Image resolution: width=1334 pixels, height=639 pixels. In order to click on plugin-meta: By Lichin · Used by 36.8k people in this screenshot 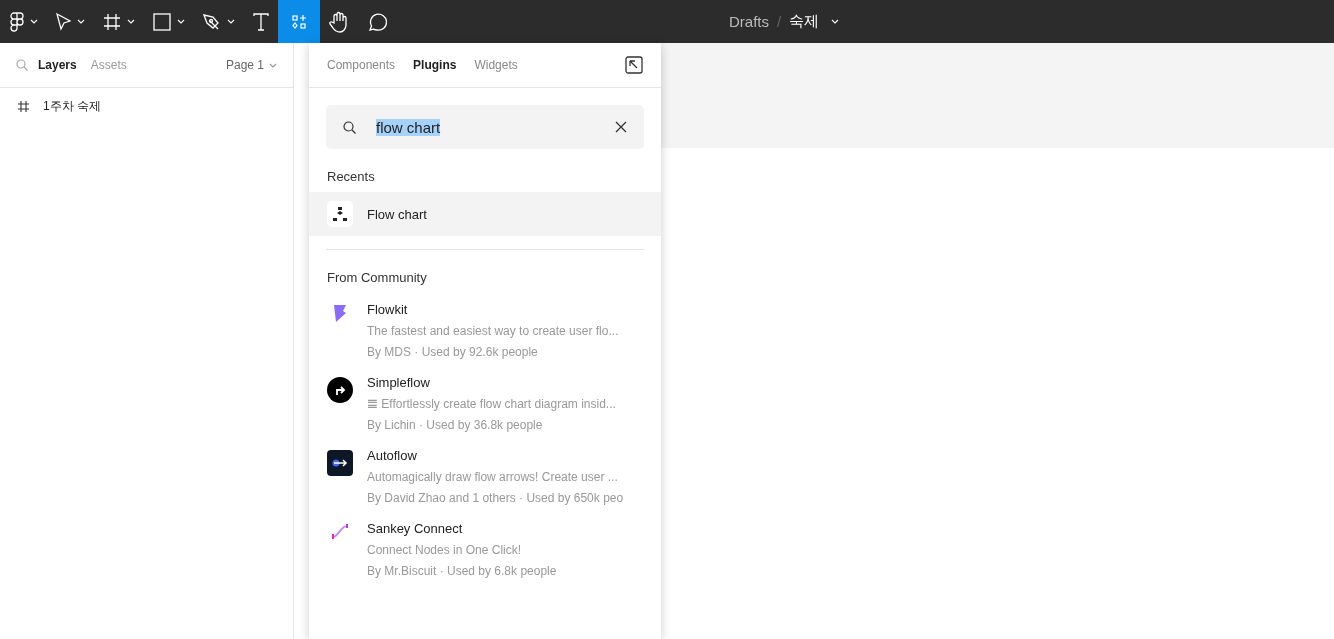, I will do `click(455, 425)`.